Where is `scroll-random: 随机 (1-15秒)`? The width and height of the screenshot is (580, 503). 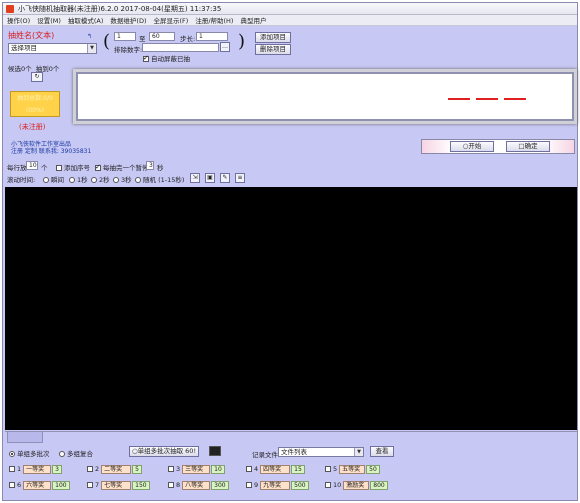
scroll-random: 随机 (1-15秒) is located at coordinates (159, 179).